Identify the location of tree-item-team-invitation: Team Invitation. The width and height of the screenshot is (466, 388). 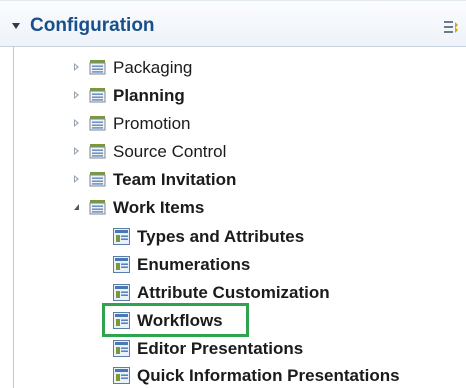
(224, 180).